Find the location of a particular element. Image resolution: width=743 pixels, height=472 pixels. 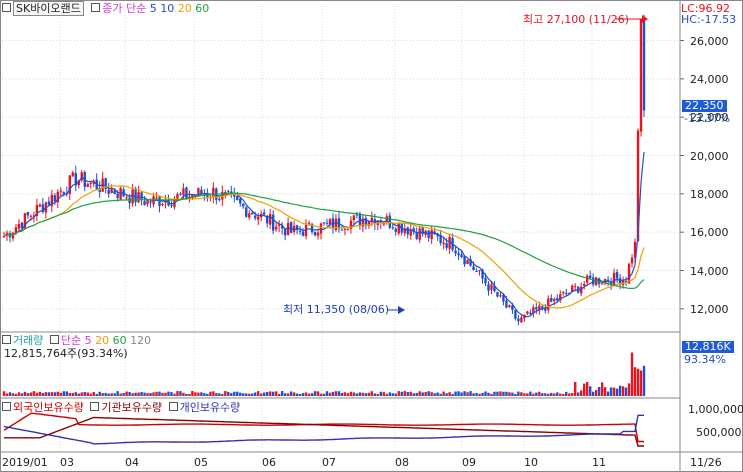

ma-label: 단순 is located at coordinates (136, 8).